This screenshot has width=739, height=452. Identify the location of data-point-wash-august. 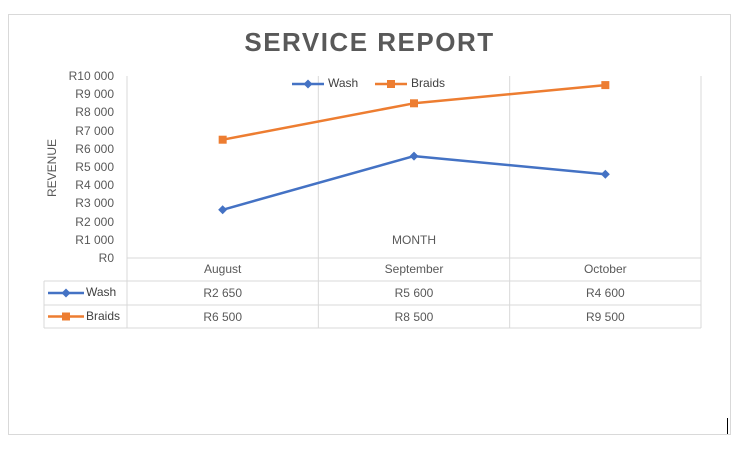
(223, 210).